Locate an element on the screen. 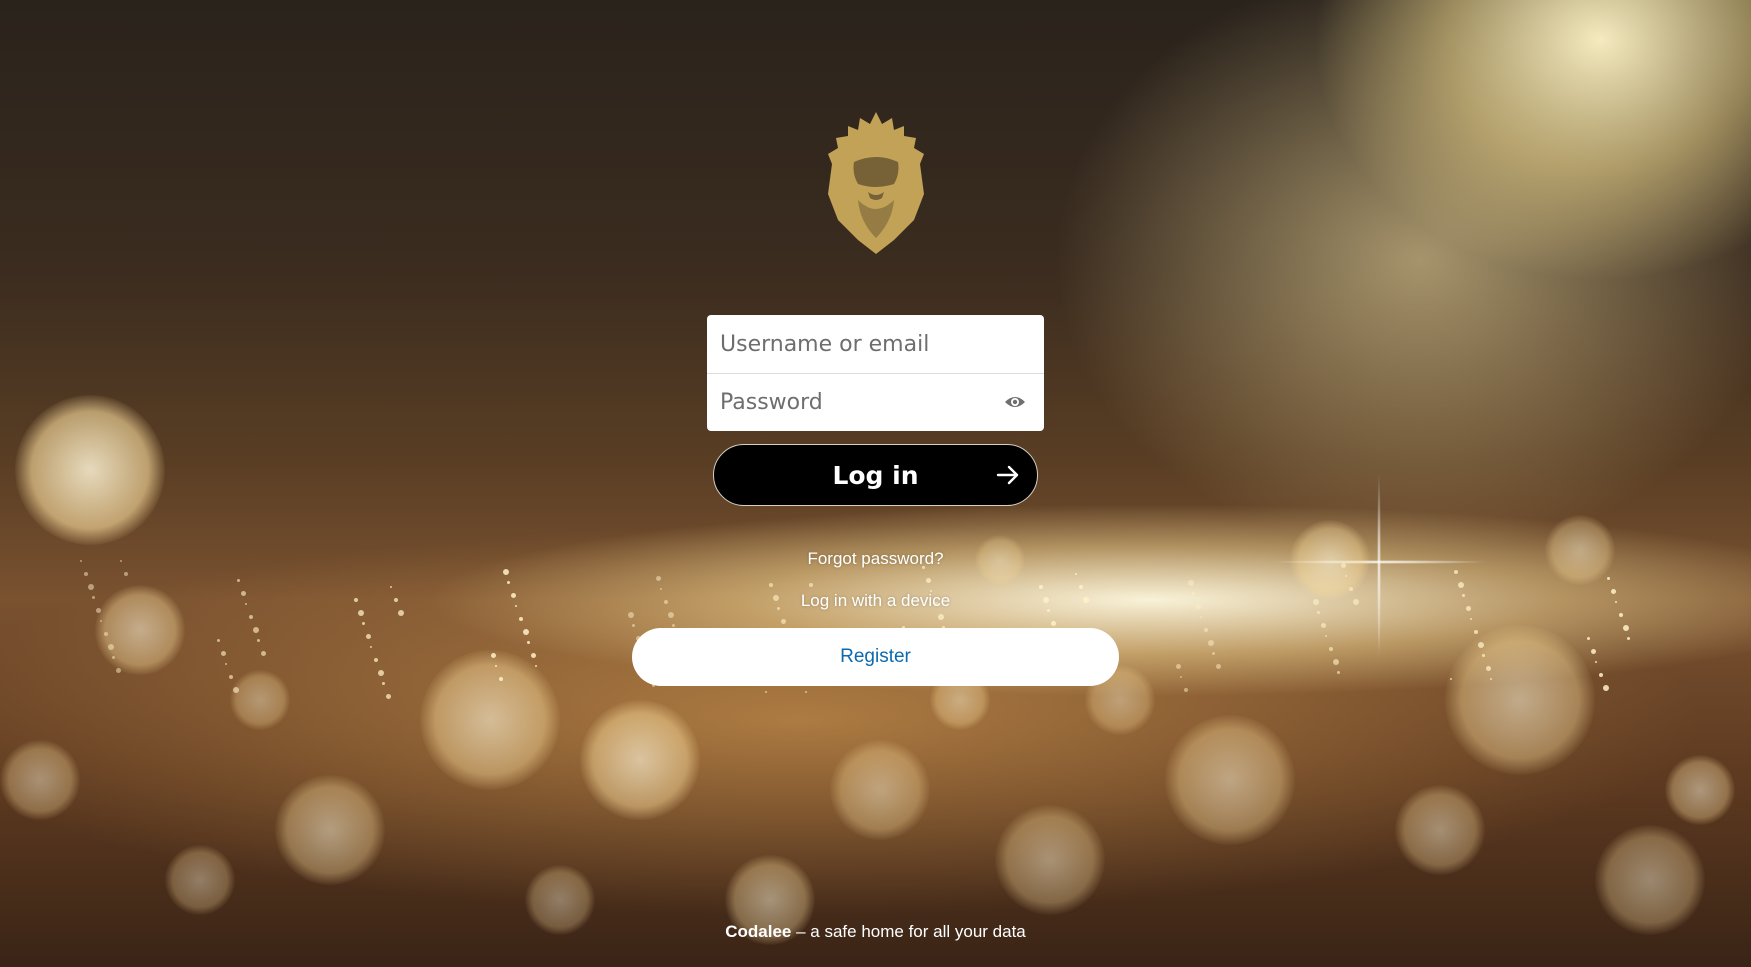 Image resolution: width=1751 pixels, height=967 pixels. login-with-device-link: Log in with a device is located at coordinates (875, 601).